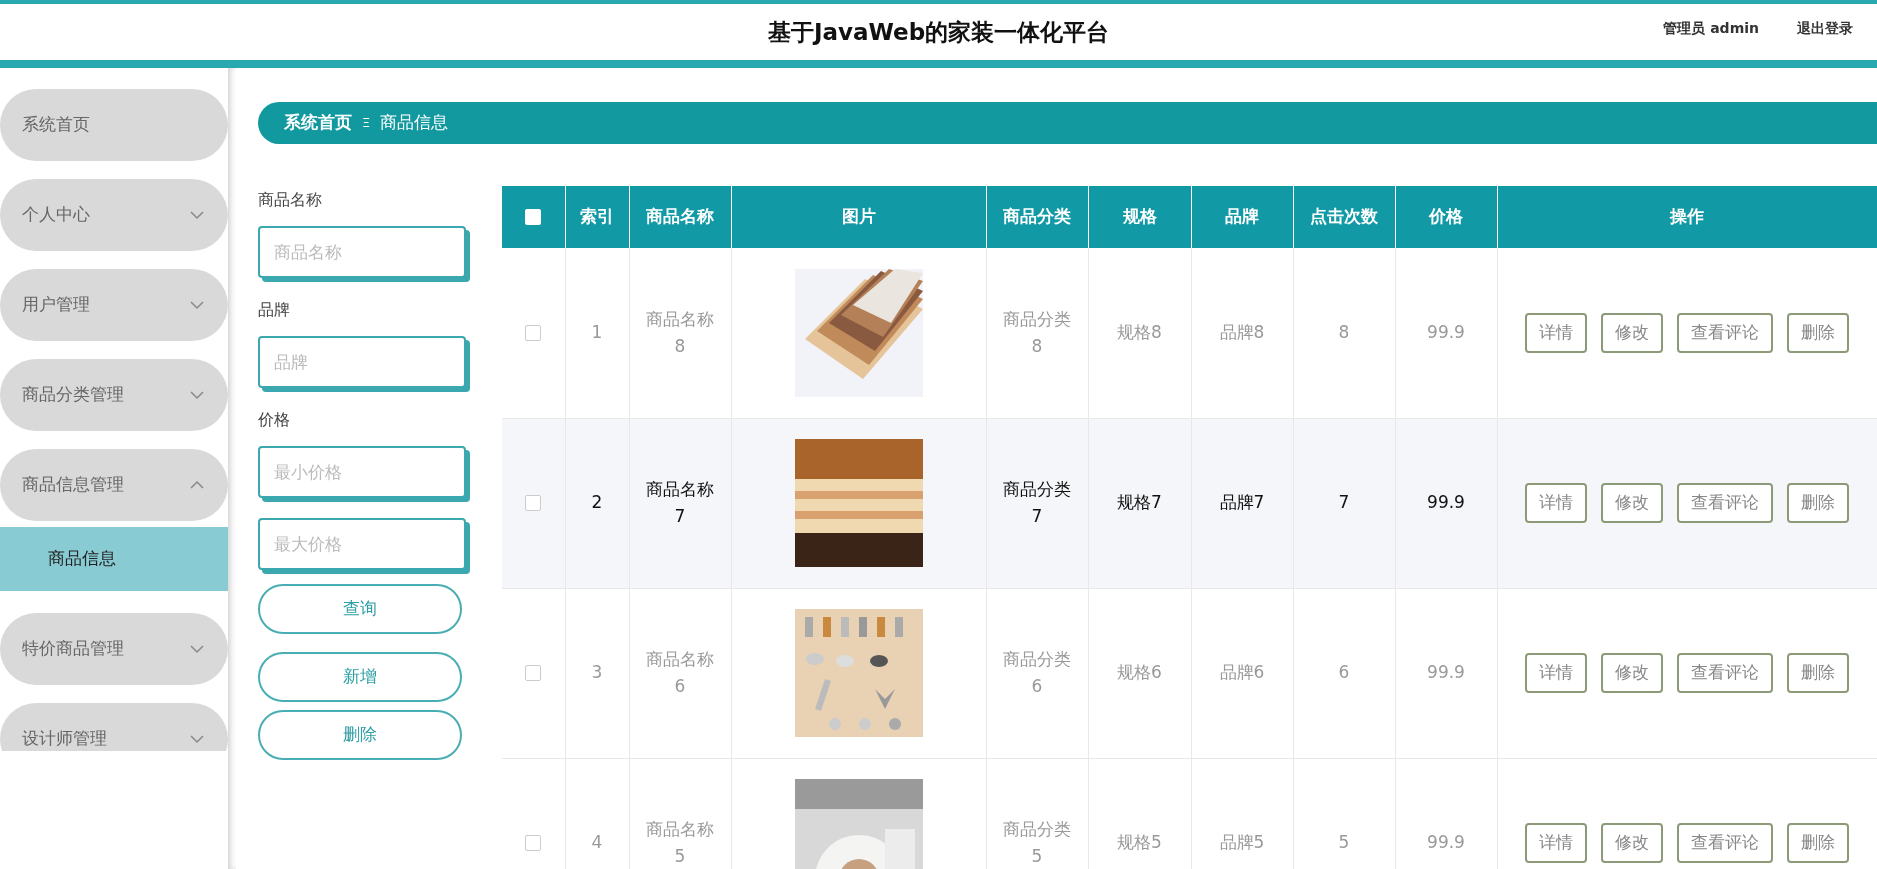  Describe the element at coordinates (1139, 672) in the screenshot. I see `table-cell: 规格6` at that location.